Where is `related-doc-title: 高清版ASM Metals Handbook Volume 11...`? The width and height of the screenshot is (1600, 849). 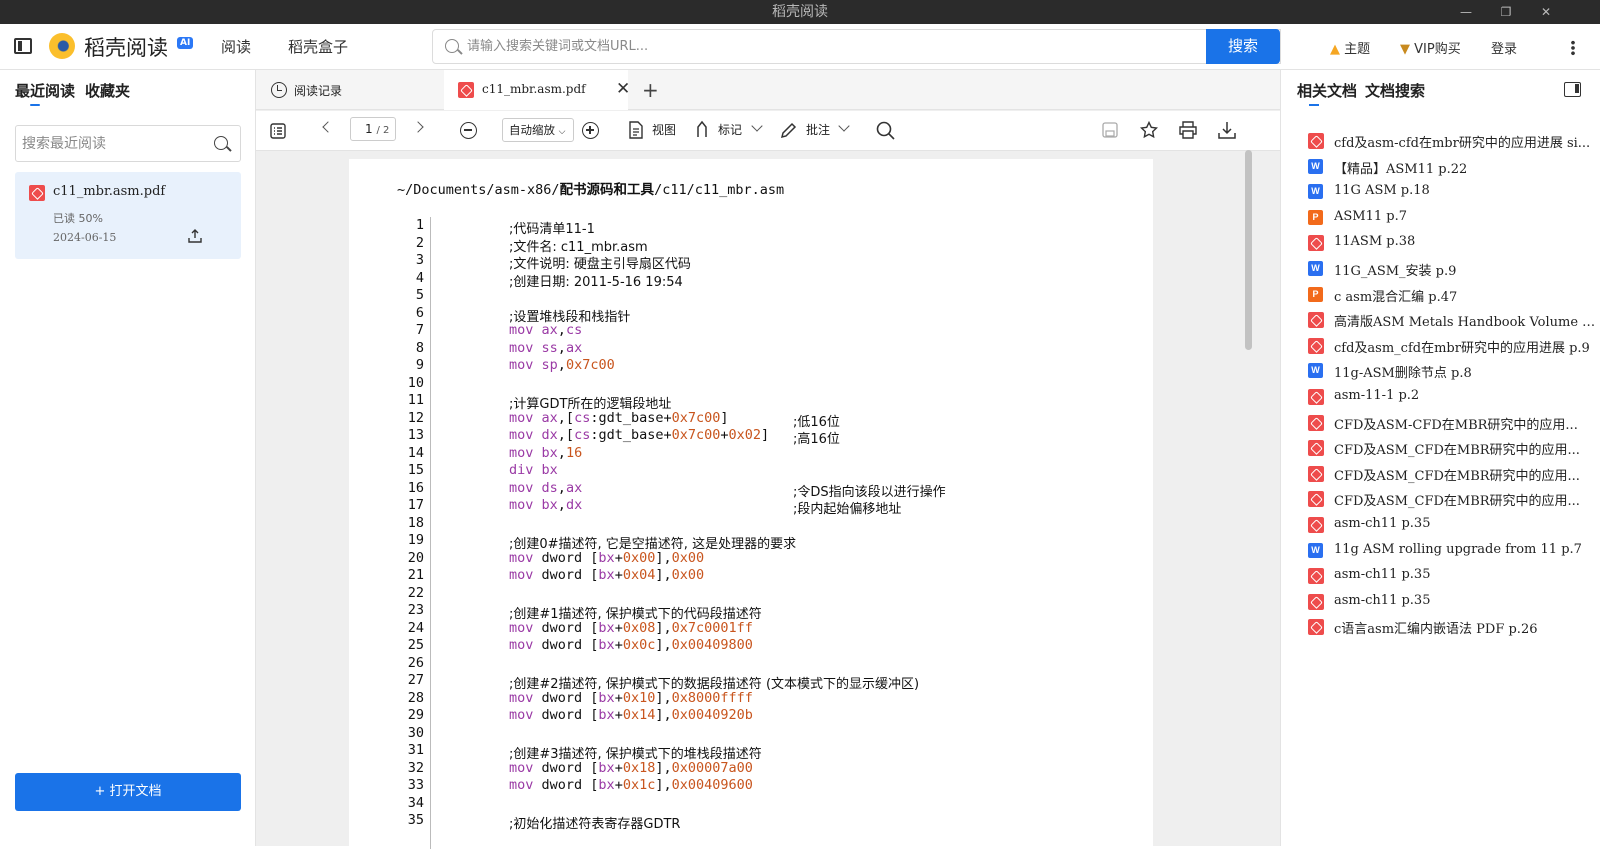
related-doc-title: 高清版ASM Metals Handbook Volume 11... is located at coordinates (1465, 323).